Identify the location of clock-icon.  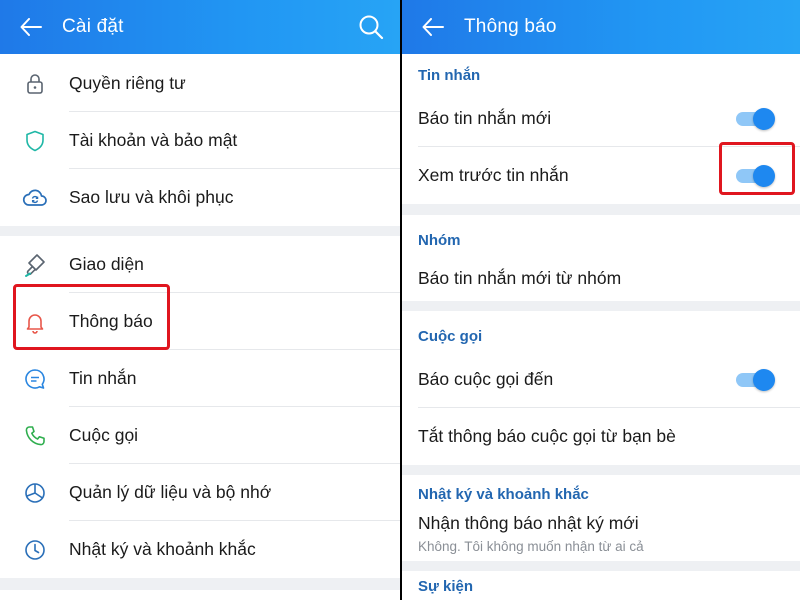
(35, 550).